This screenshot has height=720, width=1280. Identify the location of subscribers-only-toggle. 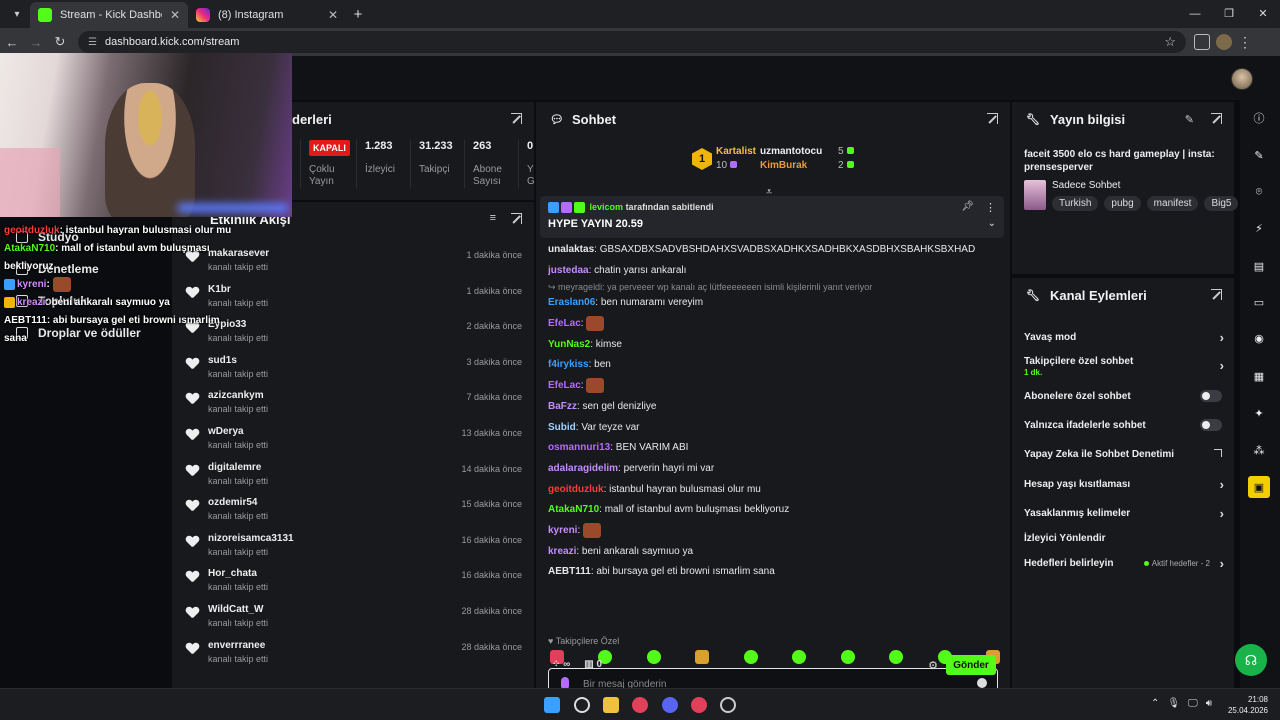
(1211, 396).